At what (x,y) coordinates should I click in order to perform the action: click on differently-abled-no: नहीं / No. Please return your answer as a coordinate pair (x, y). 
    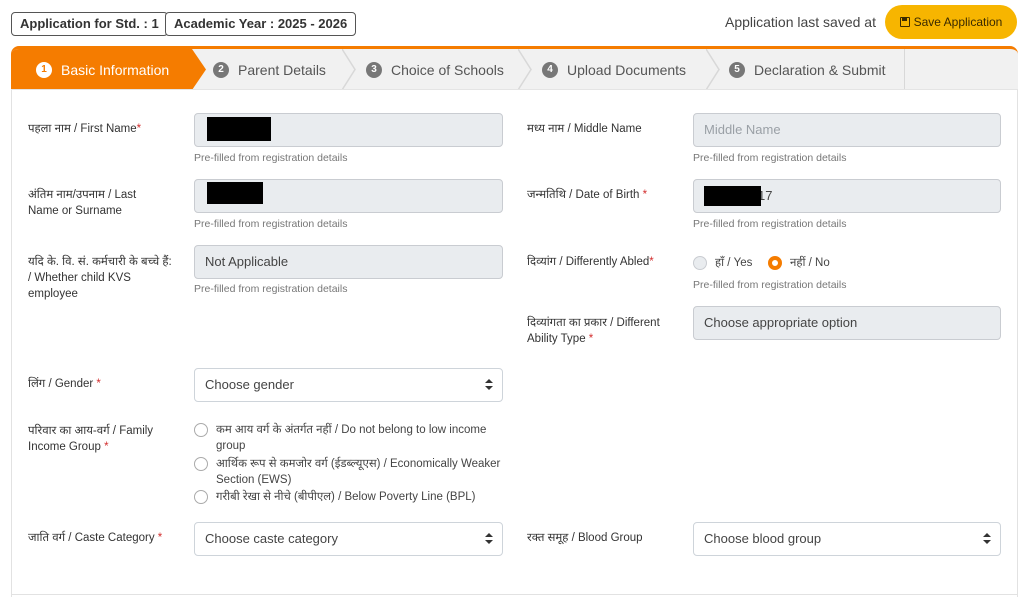
    Looking at the image, I should click on (799, 263).